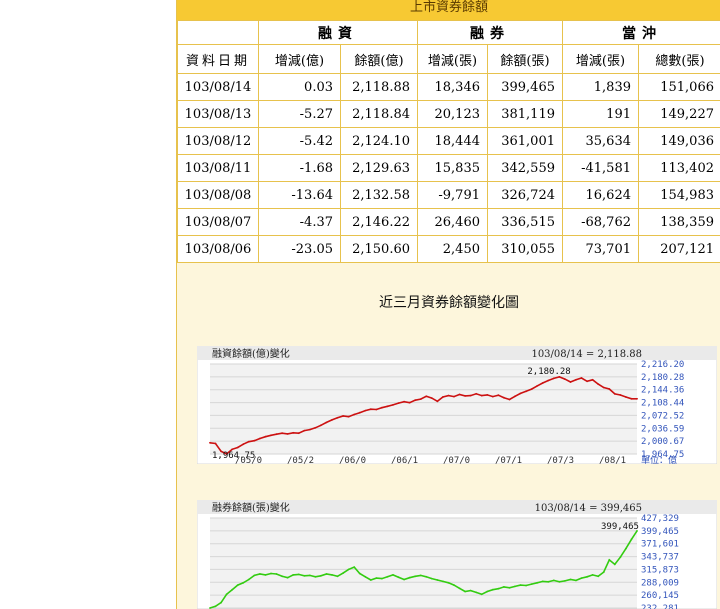  What do you see at coordinates (662, 442) in the screenshot?
I see `y-tick-label: 2,000.67` at bounding box center [662, 442].